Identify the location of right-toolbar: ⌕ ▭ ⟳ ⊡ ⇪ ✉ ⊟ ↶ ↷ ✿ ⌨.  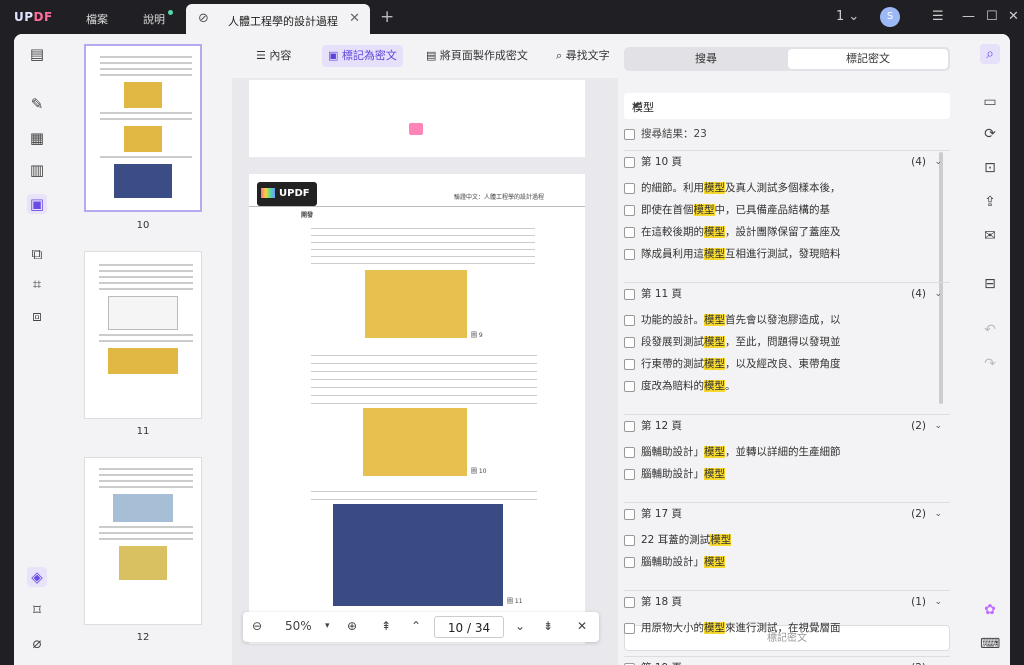
(990, 349).